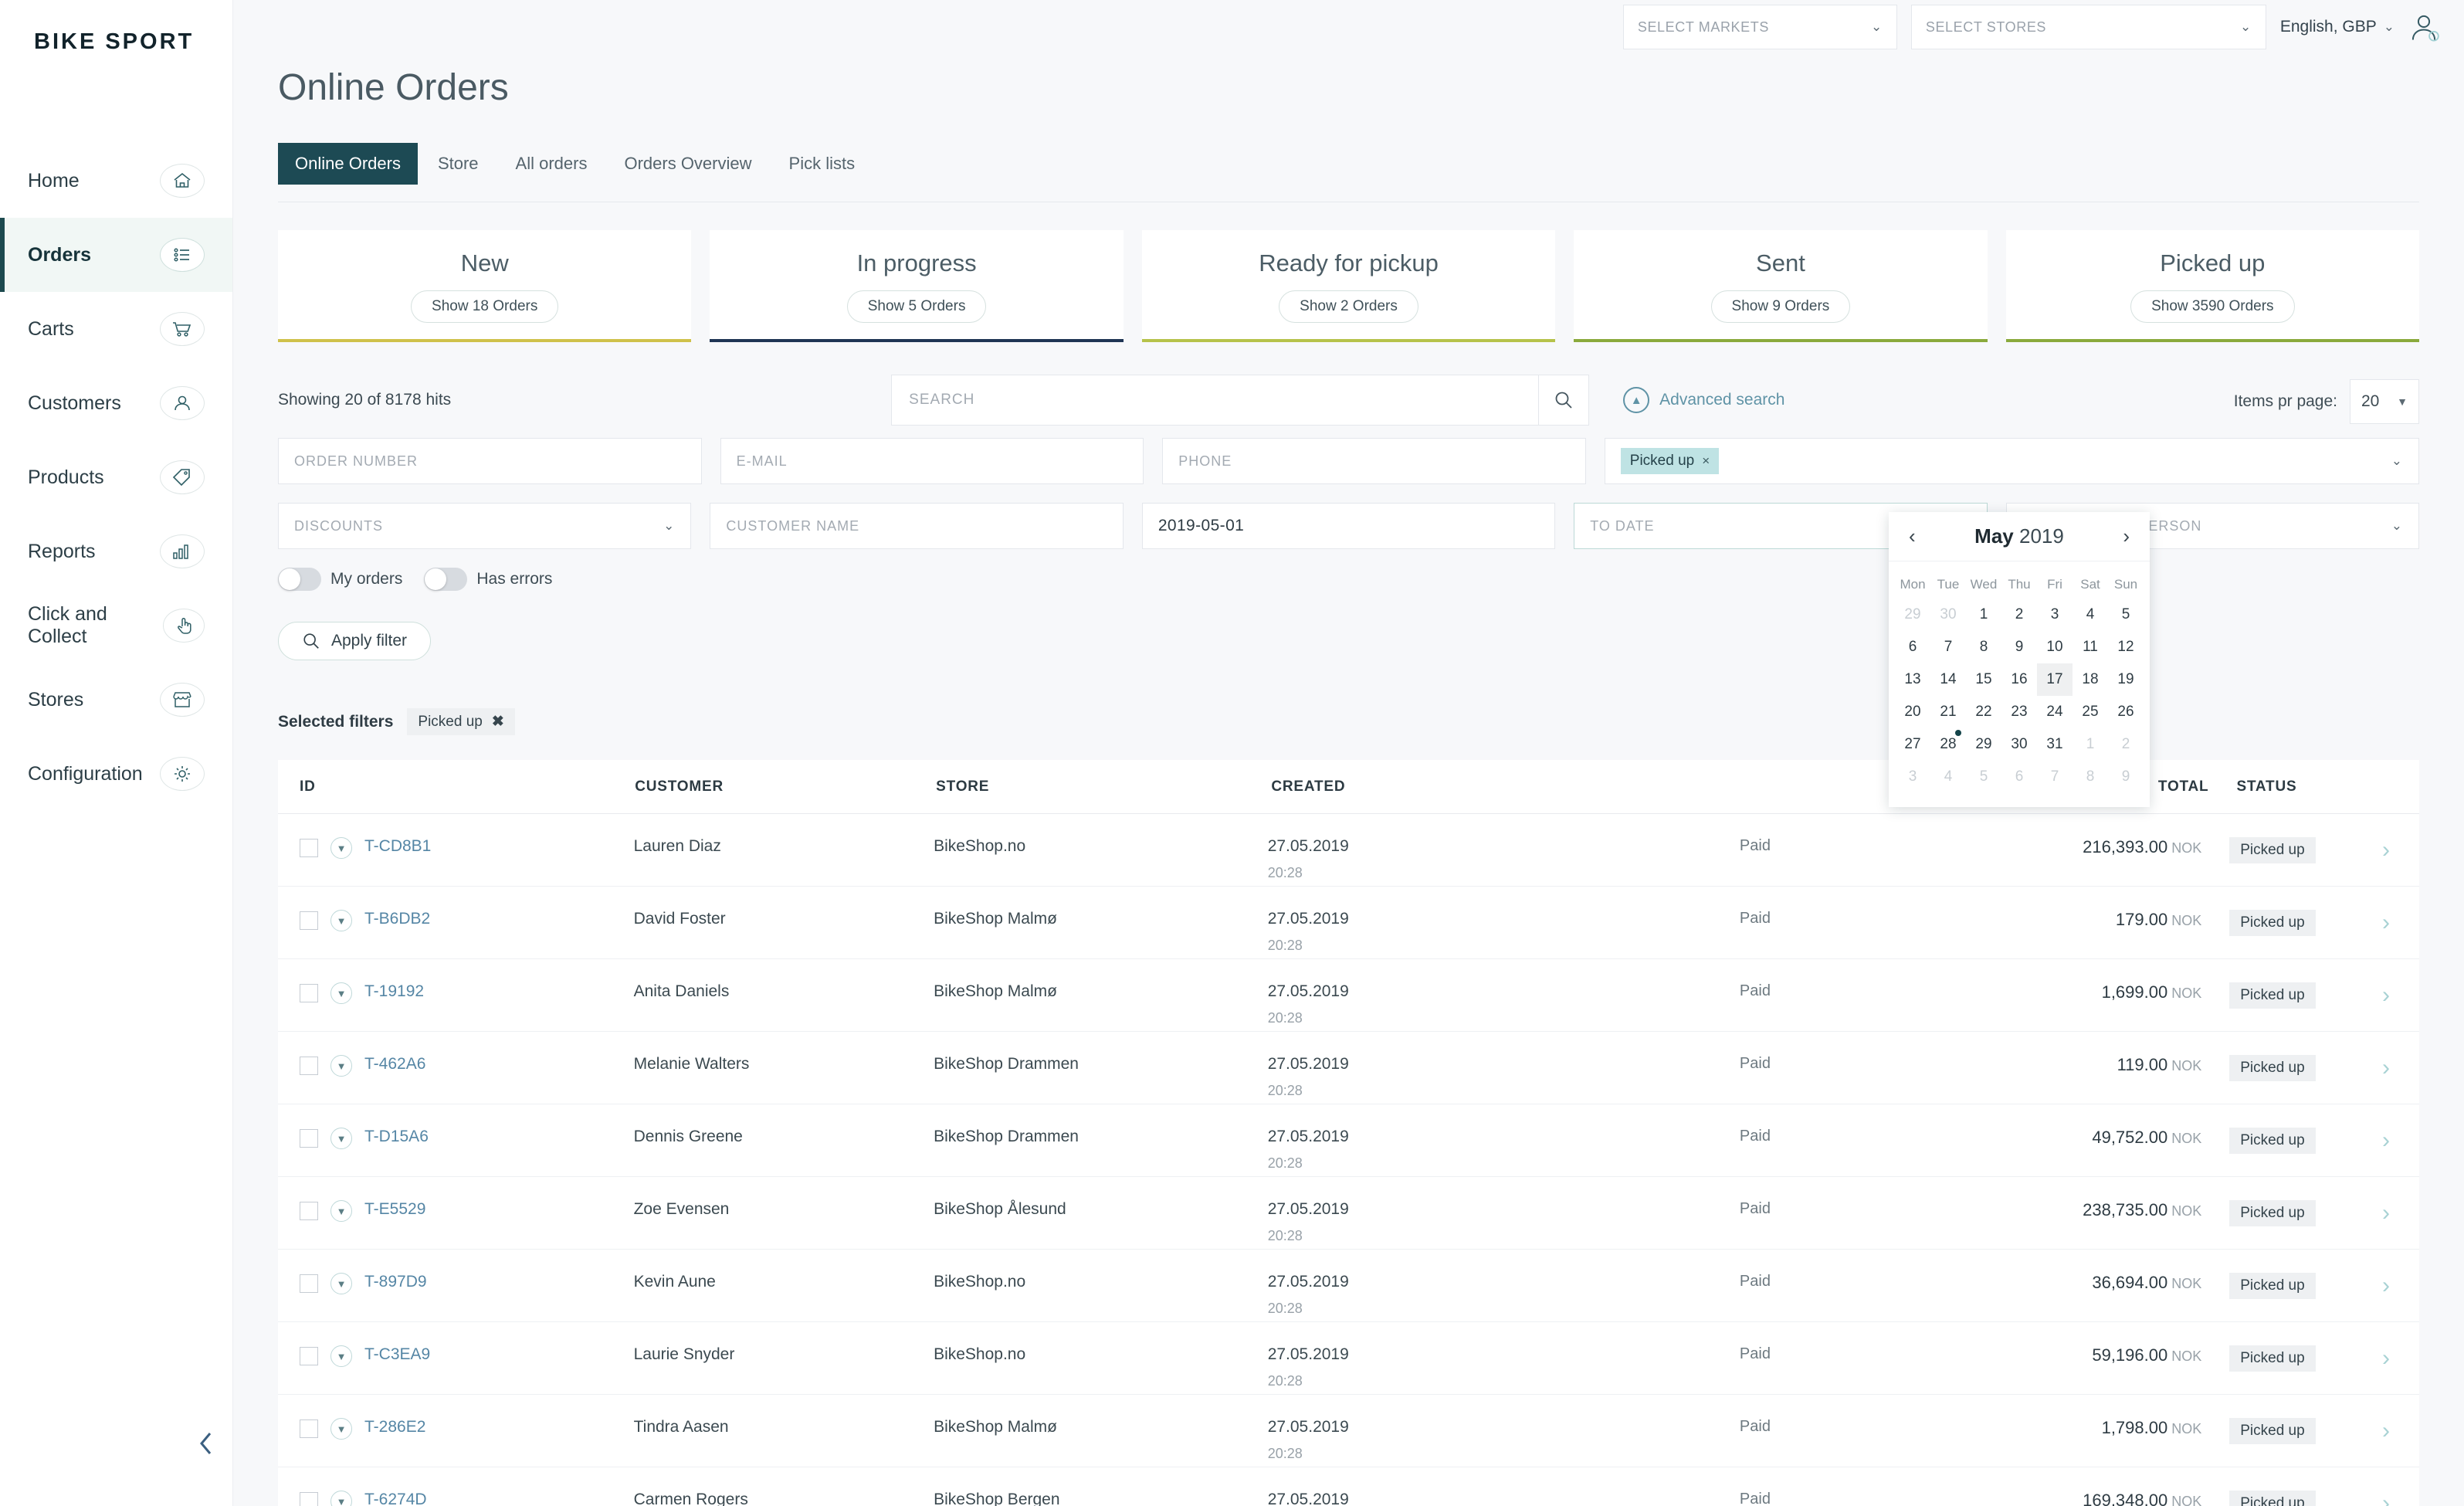  Describe the element at coordinates (116, 403) in the screenshot. I see `sidebar-item-customers: Customers` at that location.